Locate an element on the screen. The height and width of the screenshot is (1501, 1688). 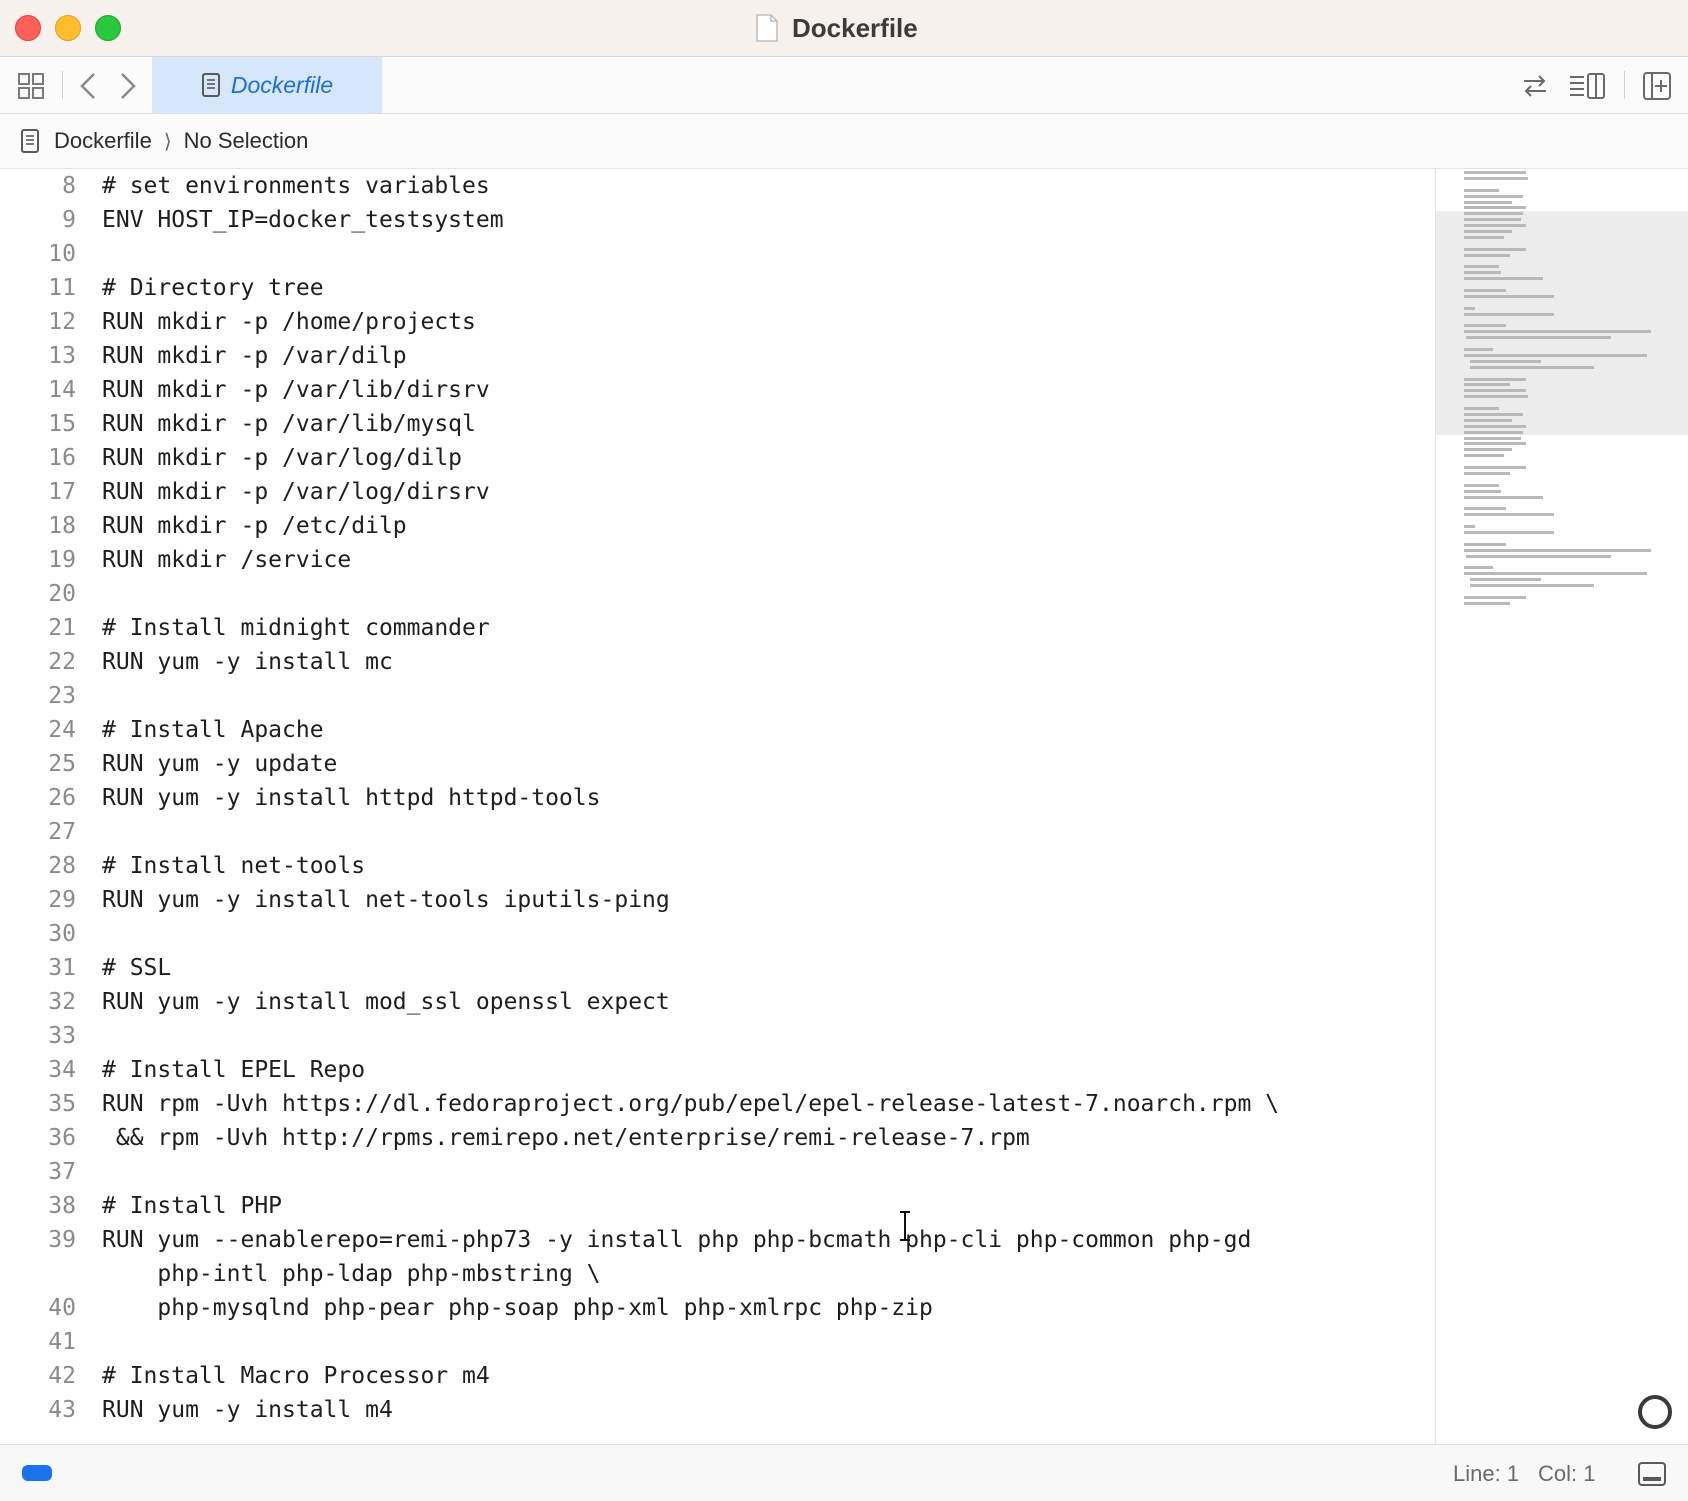
inspector-icon is located at coordinates (1588, 86).